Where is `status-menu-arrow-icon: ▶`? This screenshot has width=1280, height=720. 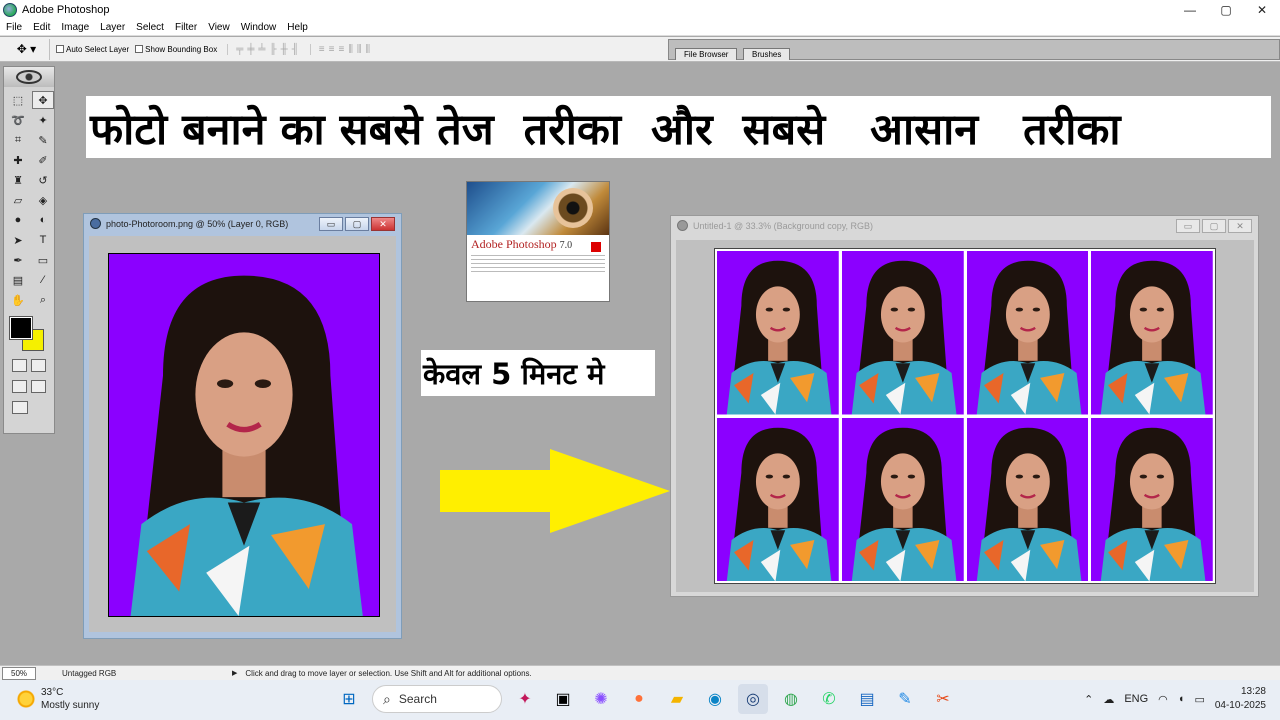 status-menu-arrow-icon: ▶ is located at coordinates (234, 673).